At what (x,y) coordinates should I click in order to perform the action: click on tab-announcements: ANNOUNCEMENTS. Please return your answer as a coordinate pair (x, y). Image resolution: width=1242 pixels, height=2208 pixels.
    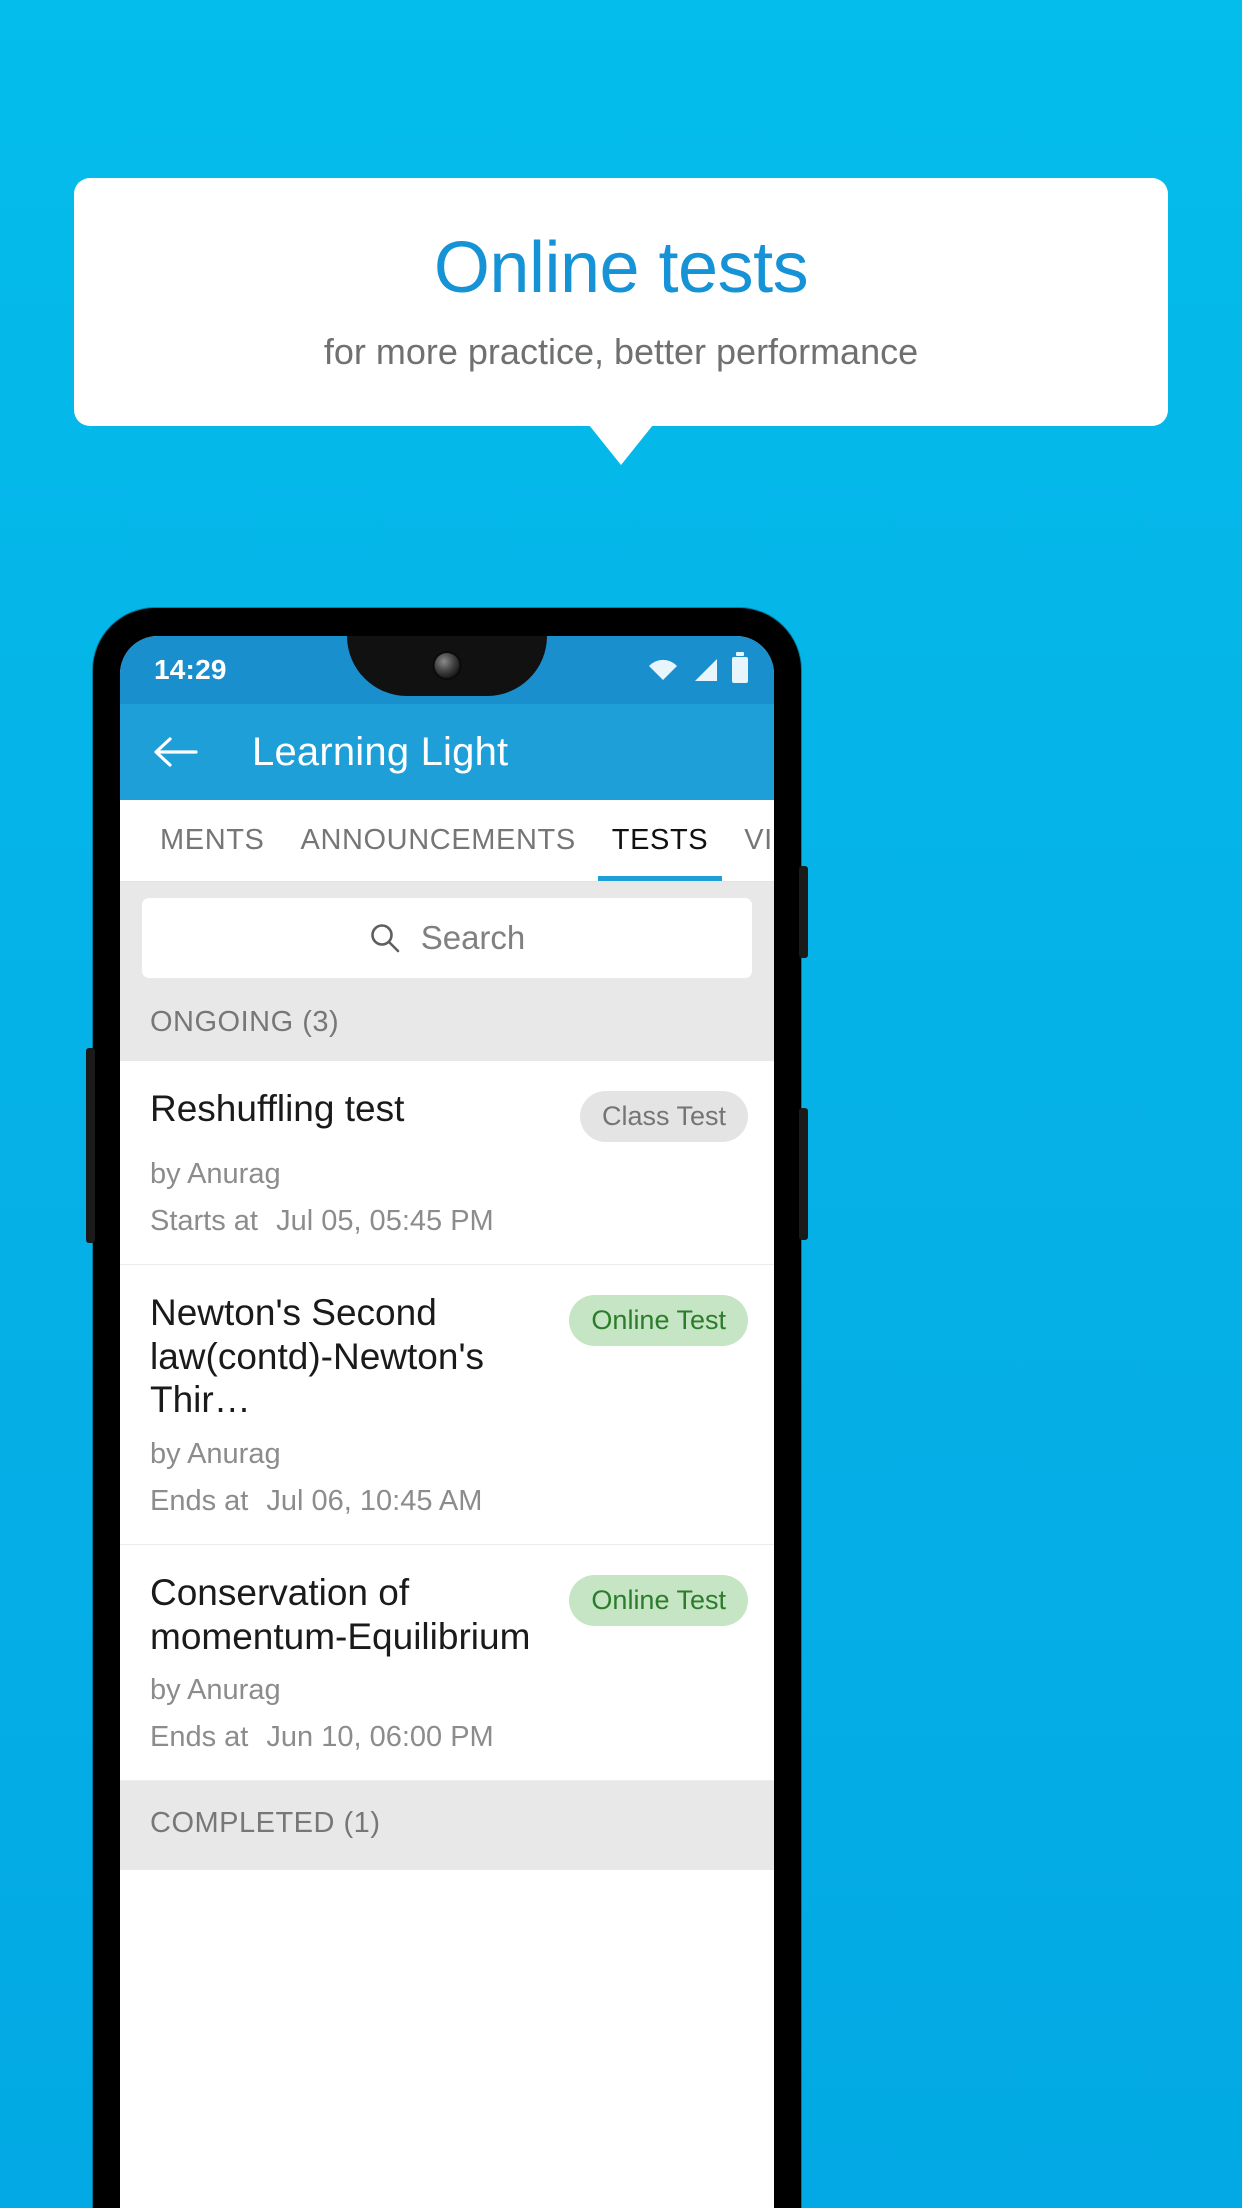
    Looking at the image, I should click on (438, 840).